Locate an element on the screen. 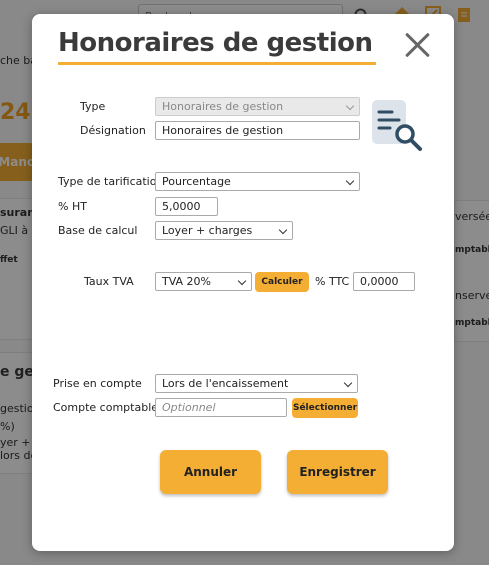  type-select: Honoraires de gestion is located at coordinates (257, 106).